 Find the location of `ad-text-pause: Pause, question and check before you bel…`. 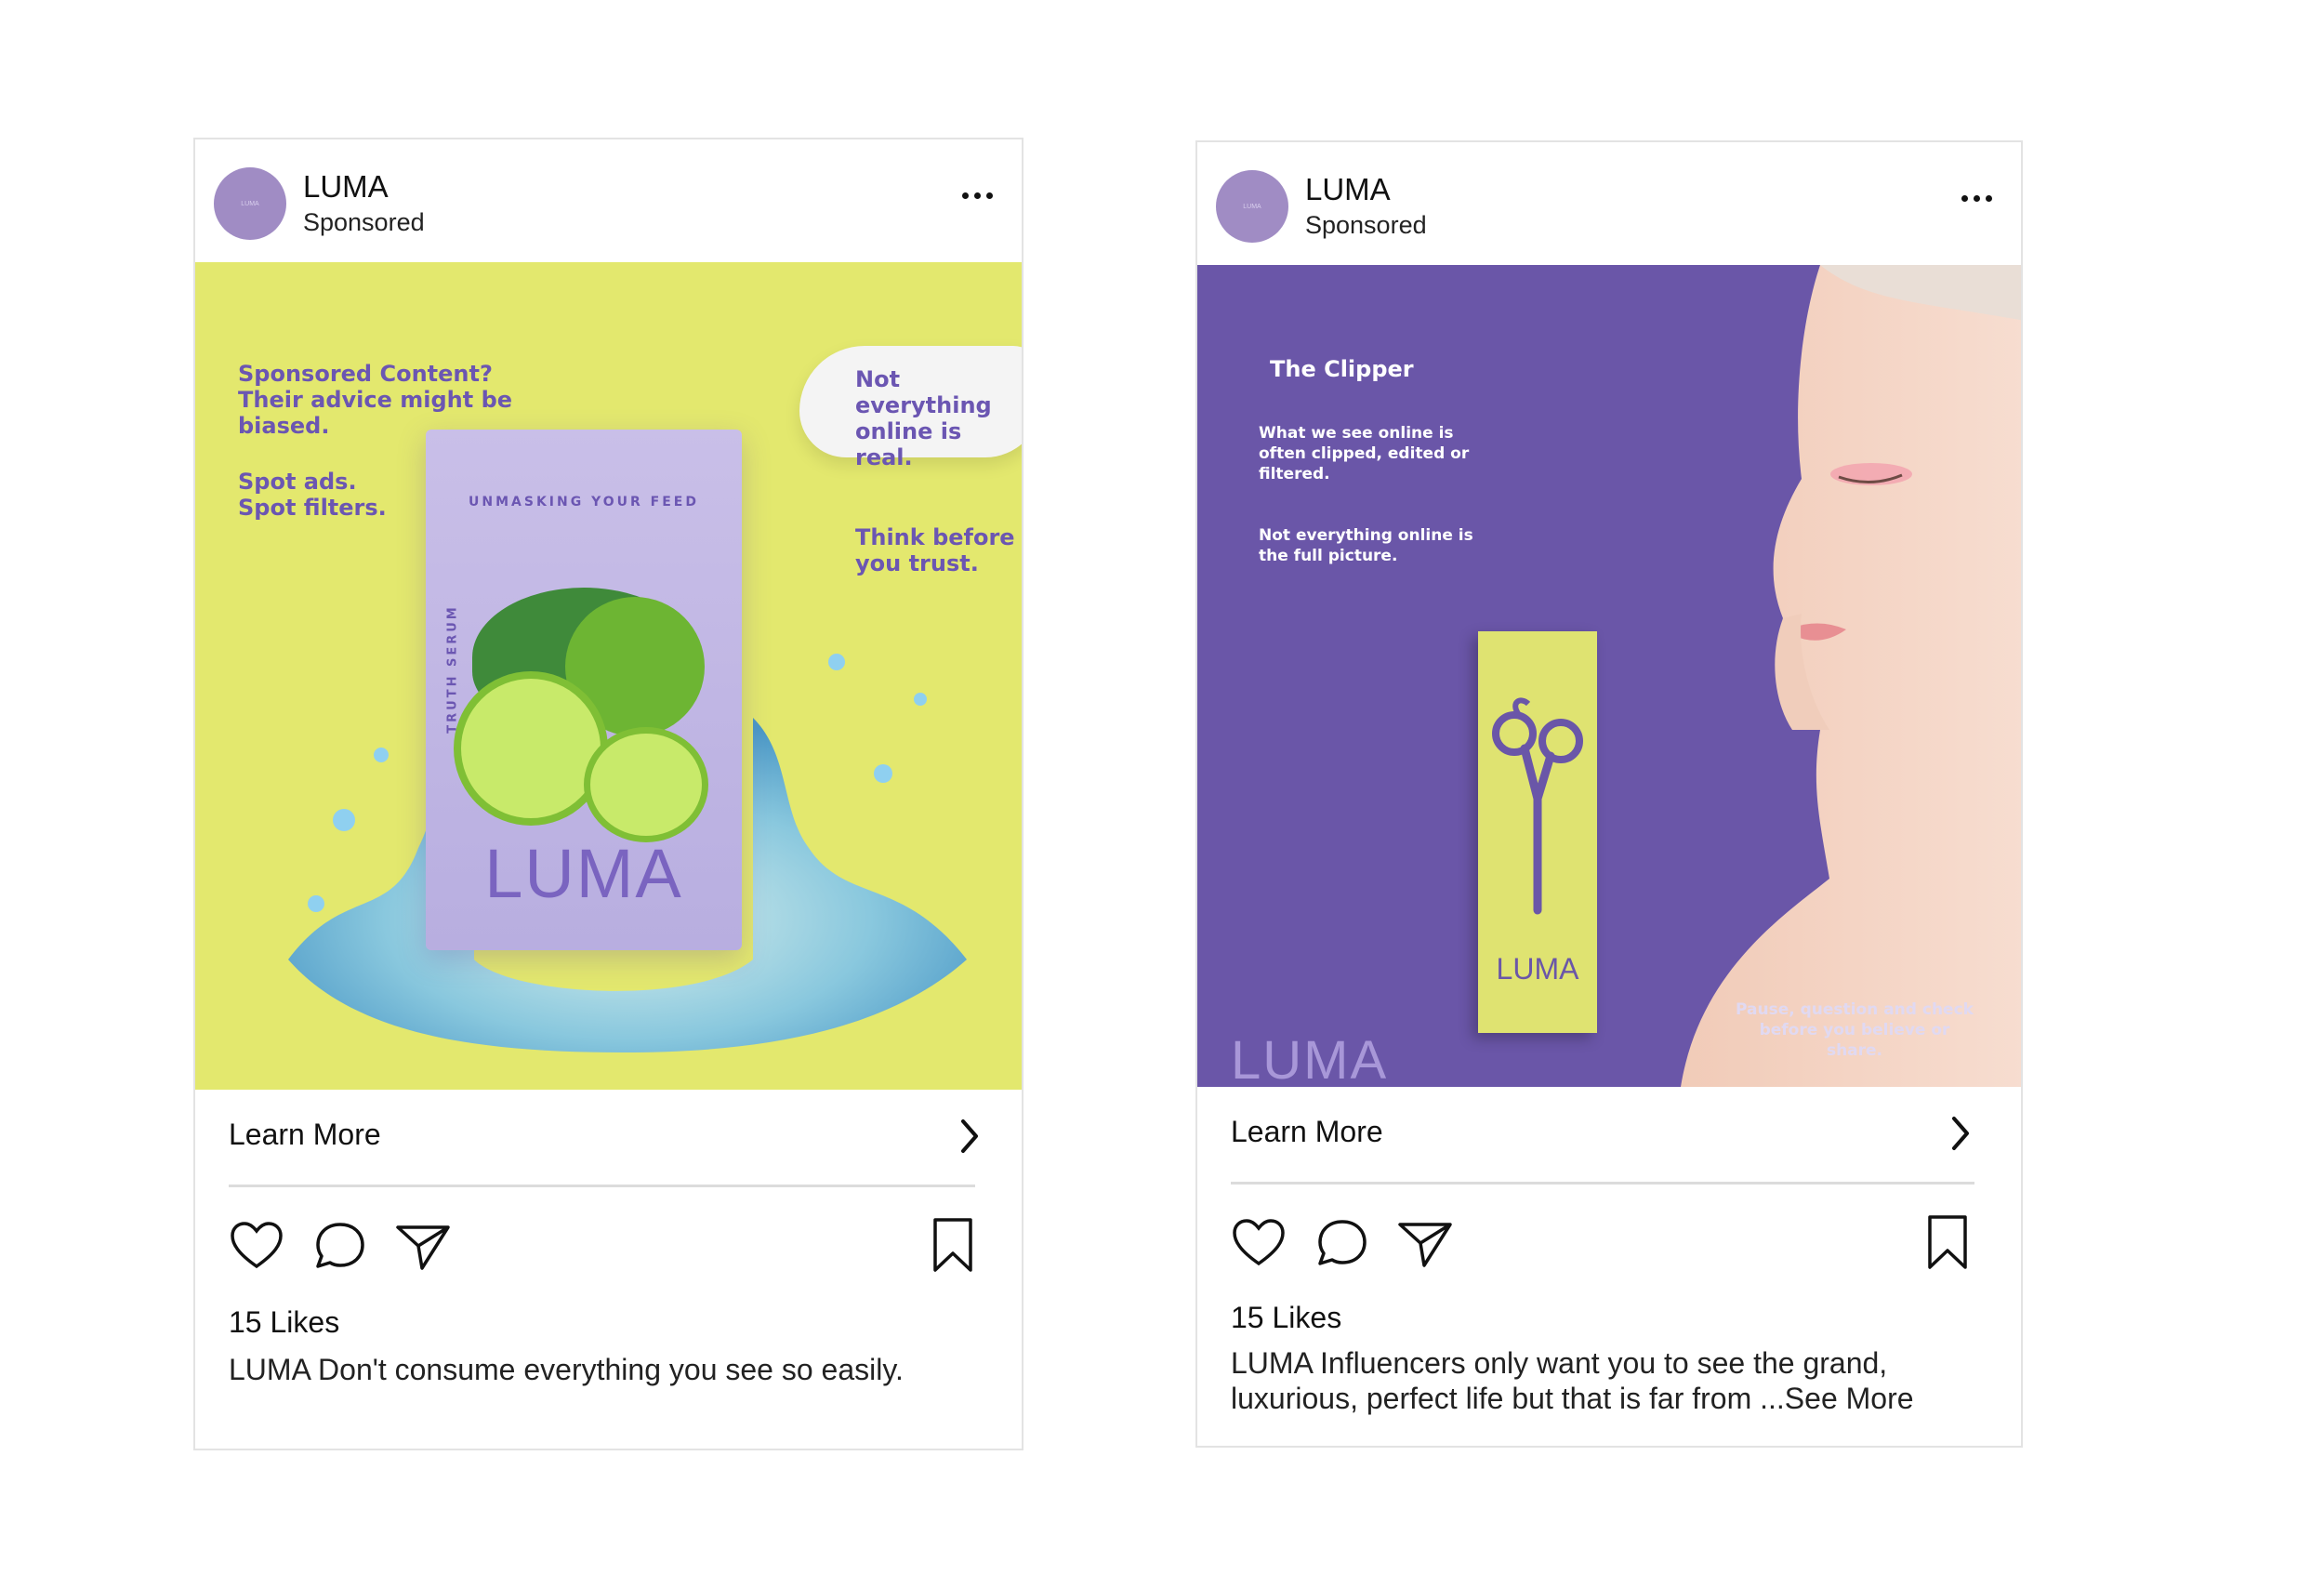

ad-text-pause: Pause, question and check before you bel… is located at coordinates (1855, 1030).